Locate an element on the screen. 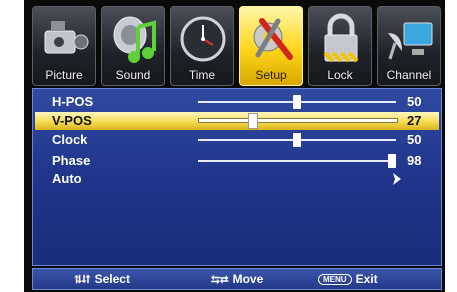  hint-label: Select is located at coordinates (112, 279).